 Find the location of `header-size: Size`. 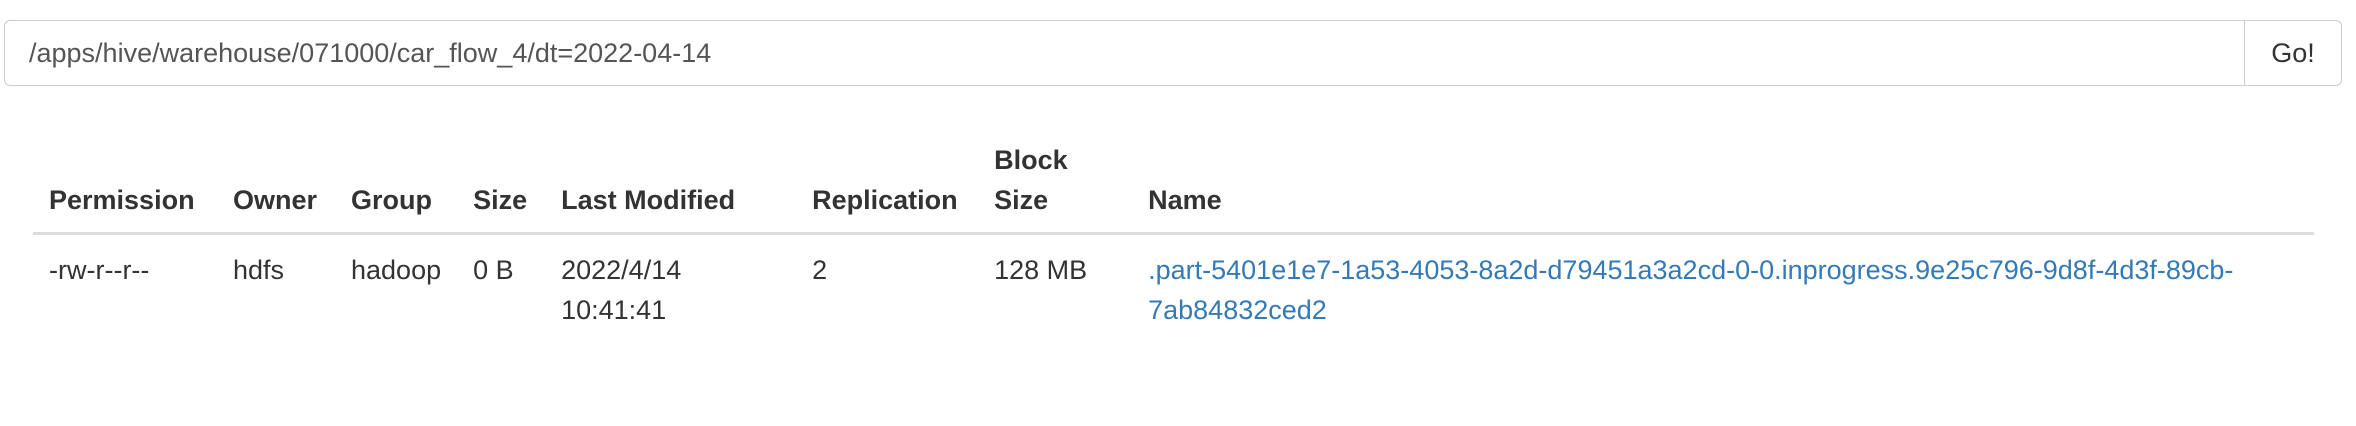

header-size: Size is located at coordinates (501, 181).